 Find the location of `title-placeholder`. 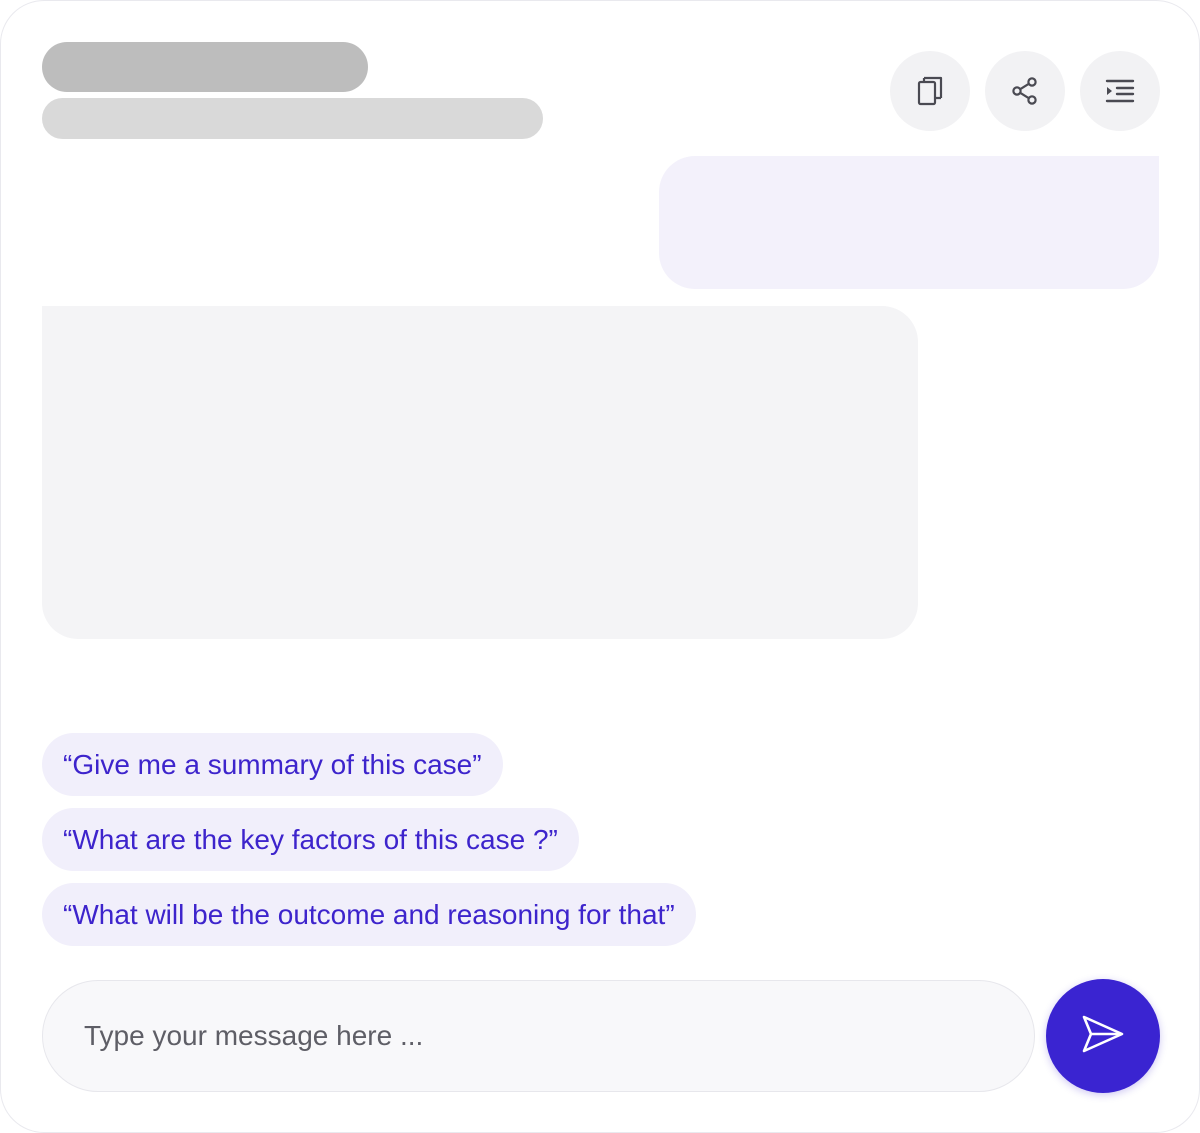

title-placeholder is located at coordinates (205, 67).